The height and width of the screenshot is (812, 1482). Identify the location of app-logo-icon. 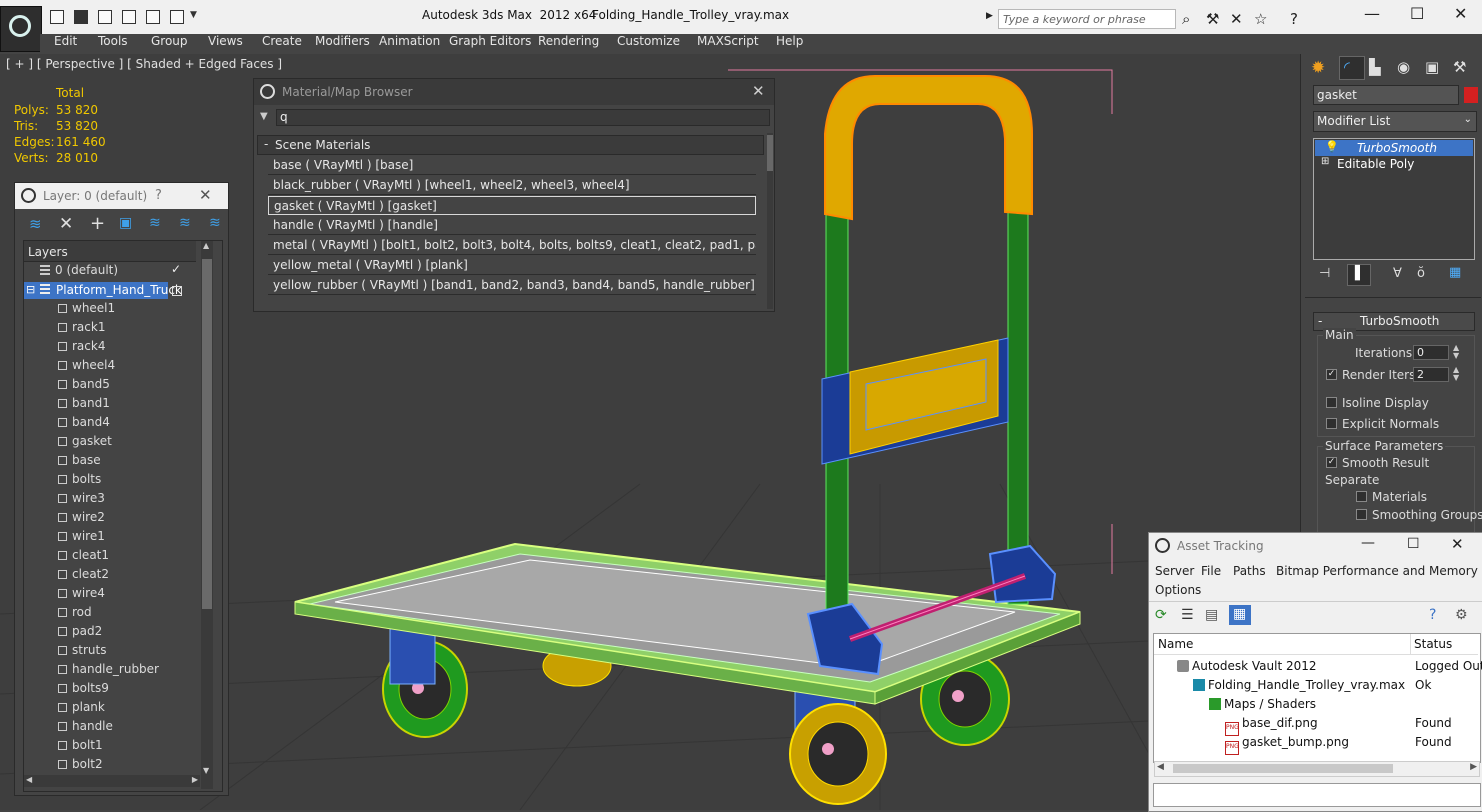
(21, 29).